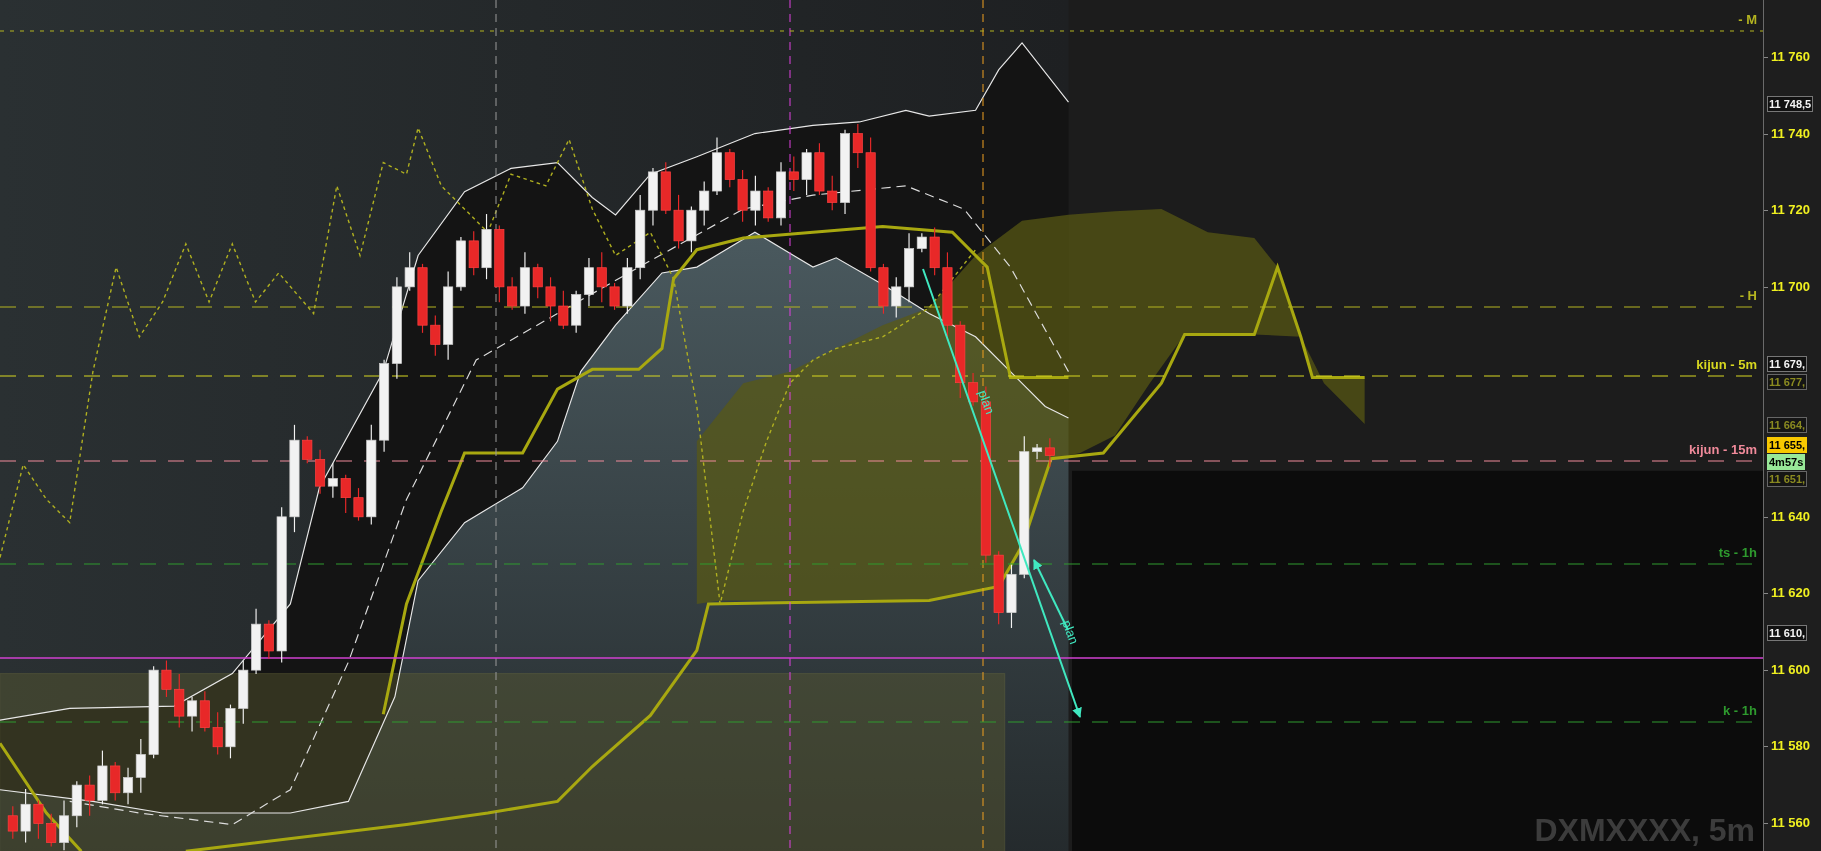  Describe the element at coordinates (1791, 823) in the screenshot. I see `price-tick-label: 11 560` at that location.